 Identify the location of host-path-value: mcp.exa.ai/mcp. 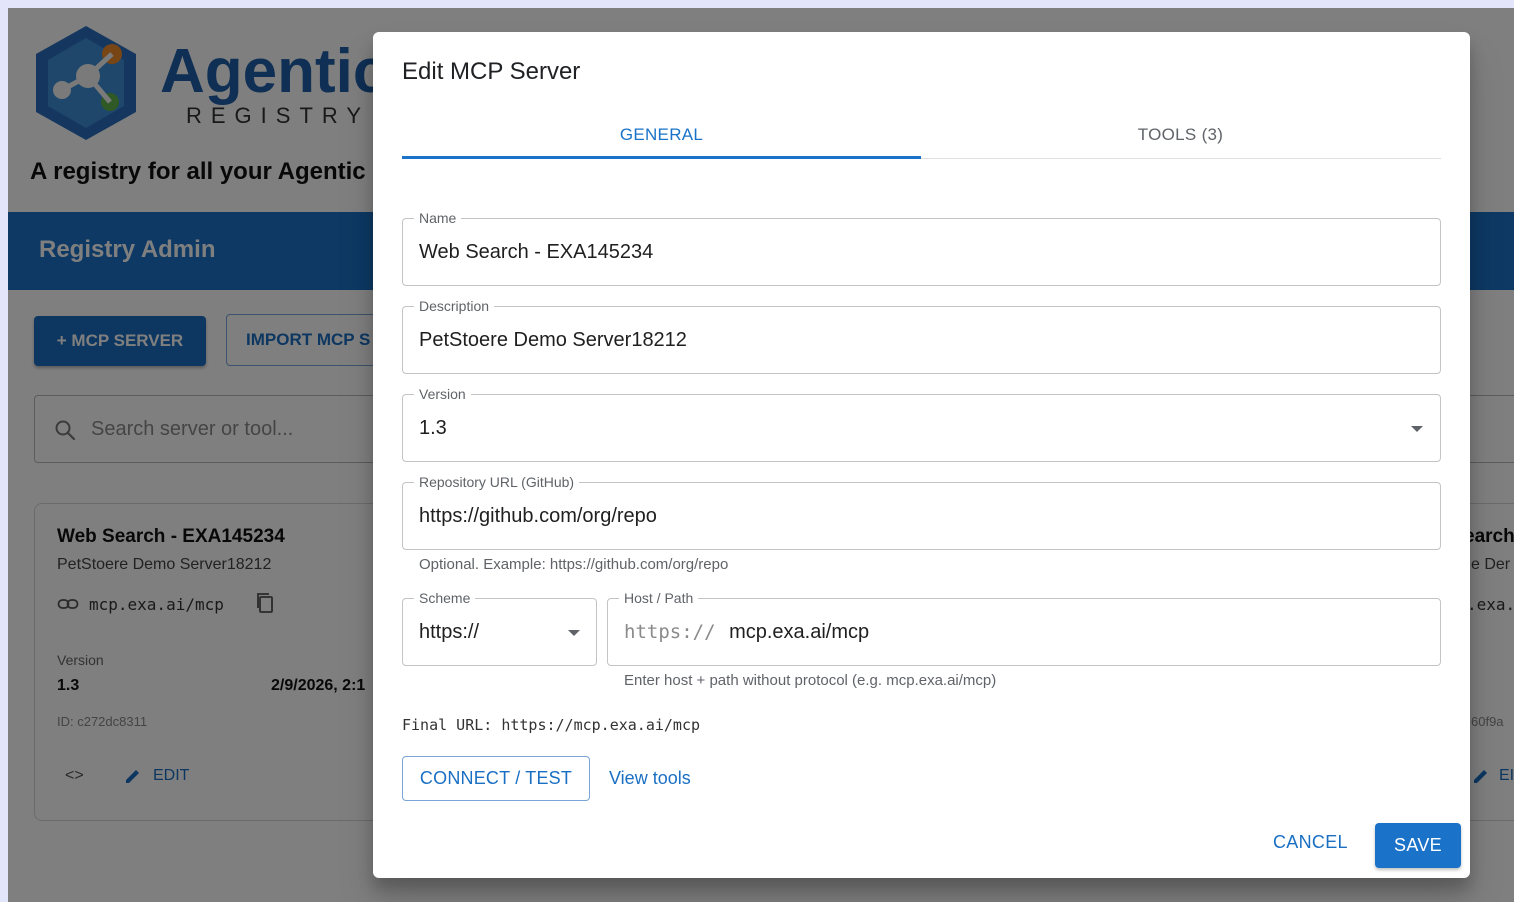
(799, 632).